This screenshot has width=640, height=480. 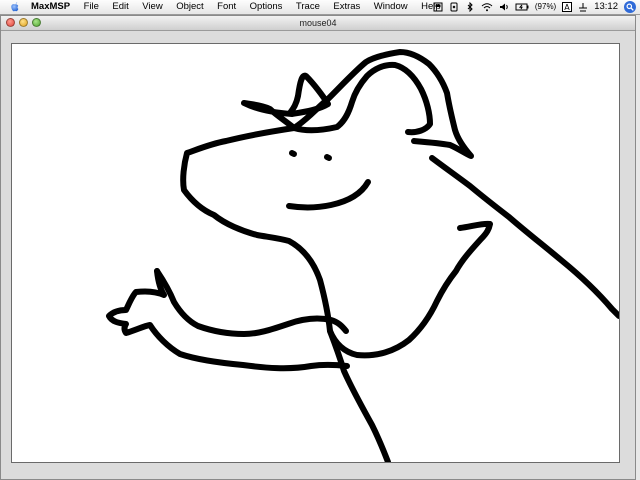 I want to click on mouth, so click(x=328, y=195).